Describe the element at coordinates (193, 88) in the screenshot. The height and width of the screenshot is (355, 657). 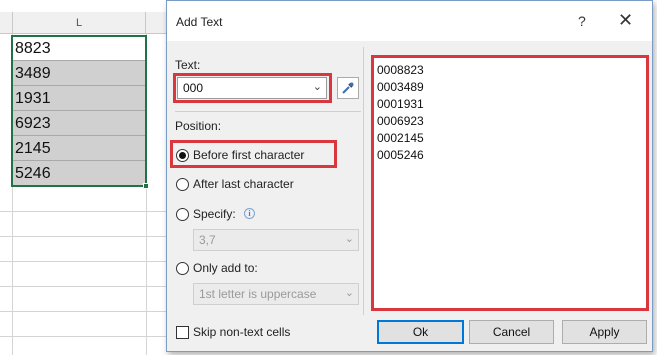
I see `text-value: 000` at that location.